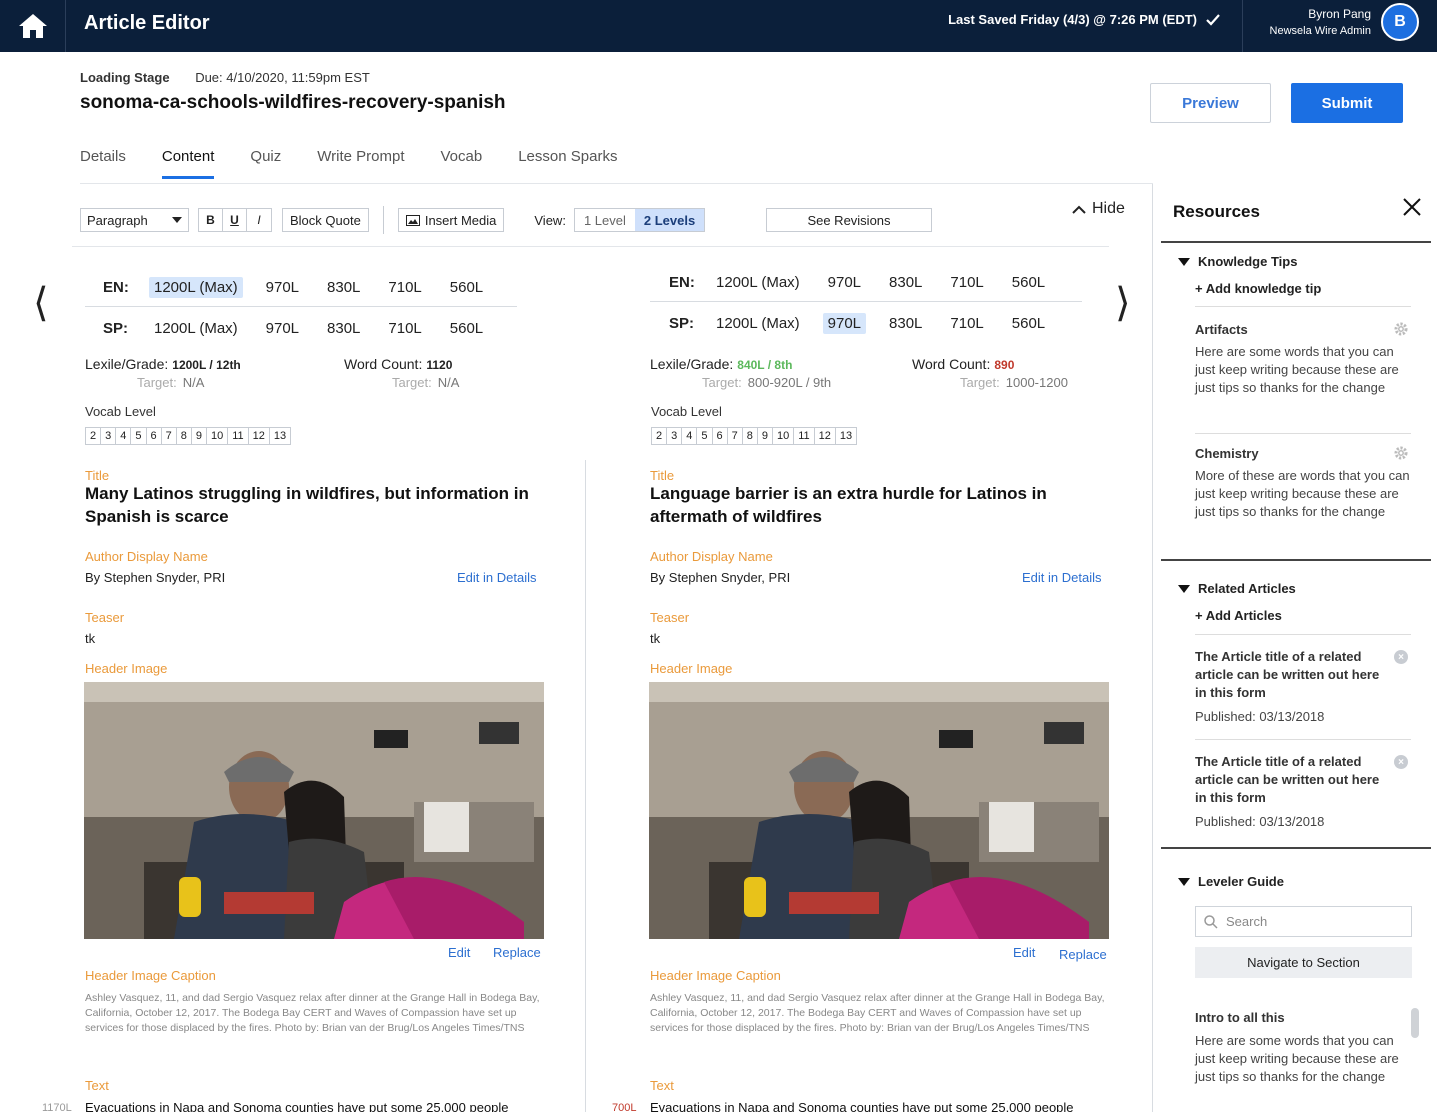 The width and height of the screenshot is (1437, 1112). What do you see at coordinates (211, 220) in the screenshot?
I see `bold-button: B` at bounding box center [211, 220].